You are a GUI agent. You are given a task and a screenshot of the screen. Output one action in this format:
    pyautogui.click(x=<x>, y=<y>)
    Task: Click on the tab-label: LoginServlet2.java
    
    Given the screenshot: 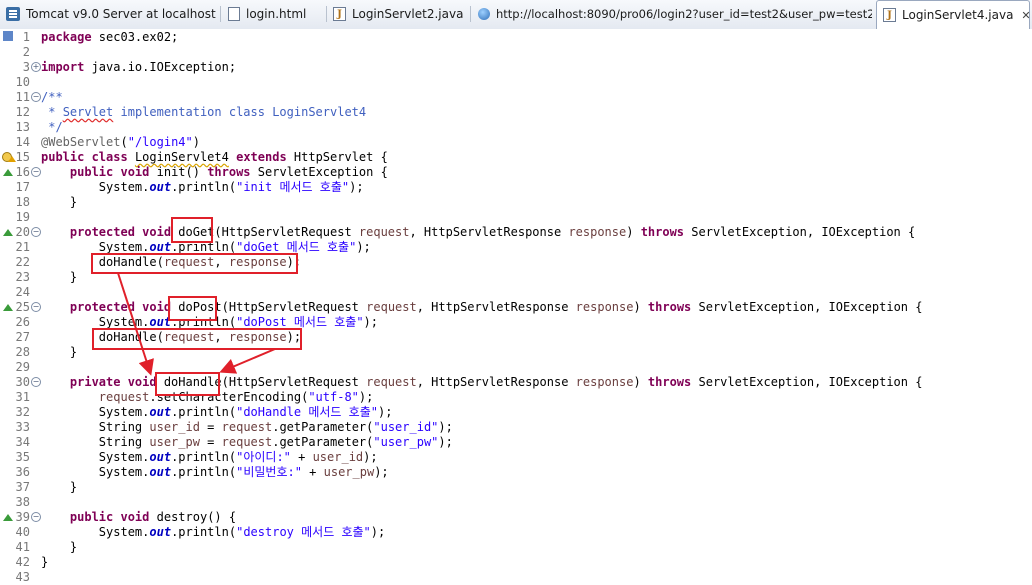 What is the action you would take?
    pyautogui.click(x=408, y=14)
    